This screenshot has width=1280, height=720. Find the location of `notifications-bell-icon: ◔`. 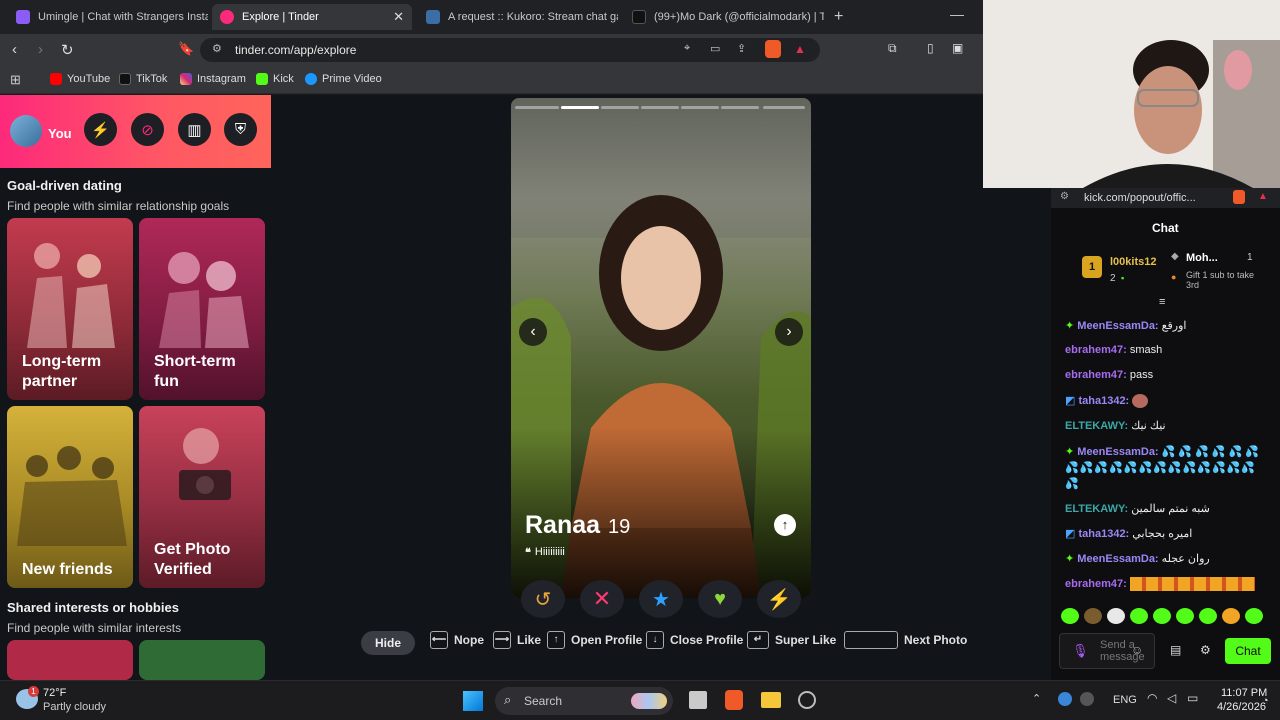

notifications-bell-icon: ◔ is located at coordinates (1265, 701).